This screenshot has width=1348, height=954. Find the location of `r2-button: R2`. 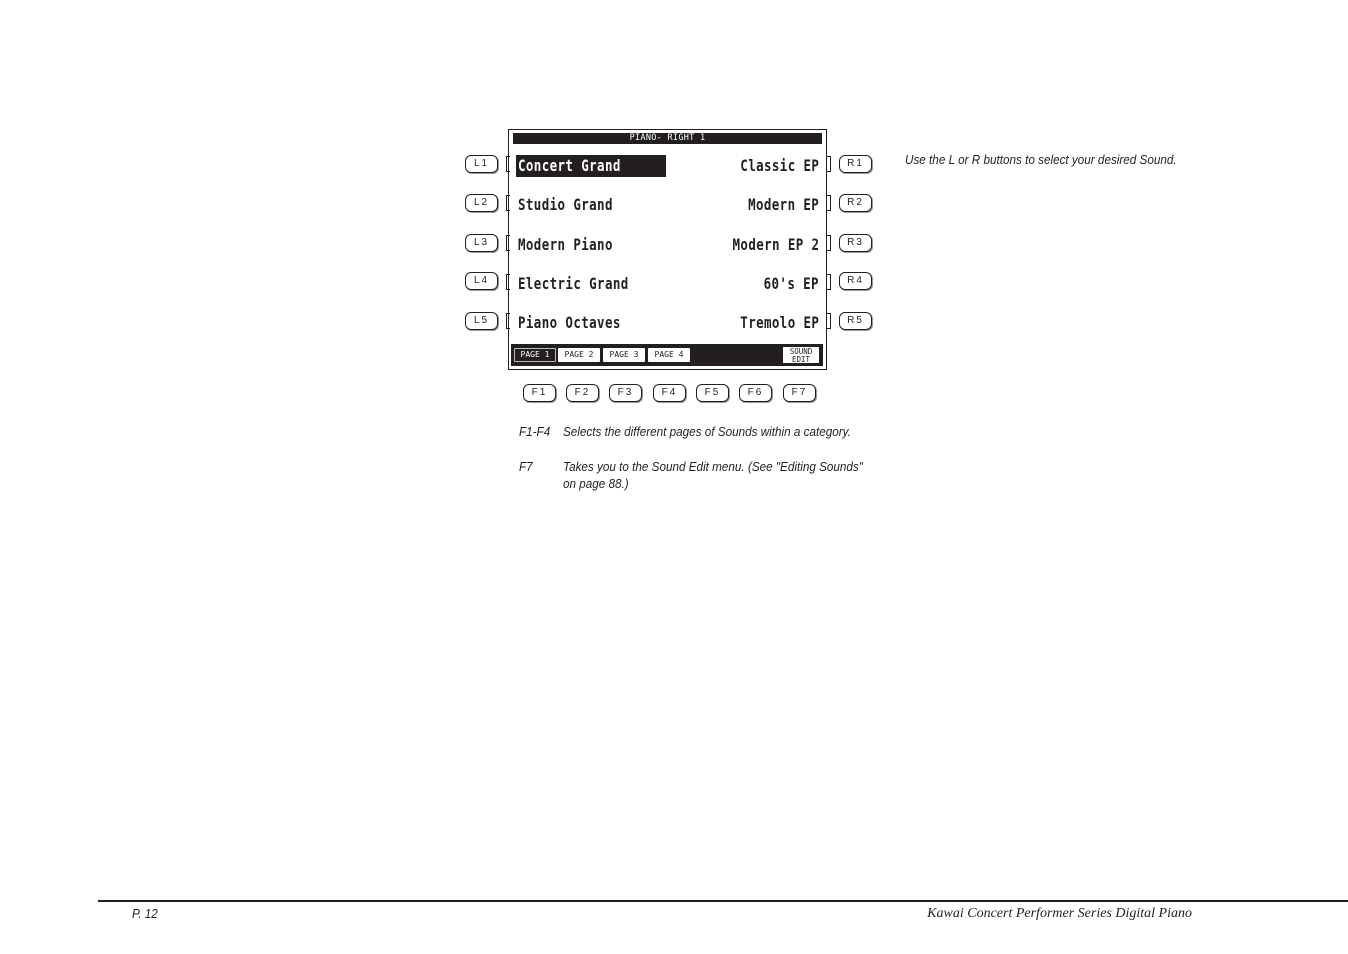

r2-button: R2 is located at coordinates (855, 203).